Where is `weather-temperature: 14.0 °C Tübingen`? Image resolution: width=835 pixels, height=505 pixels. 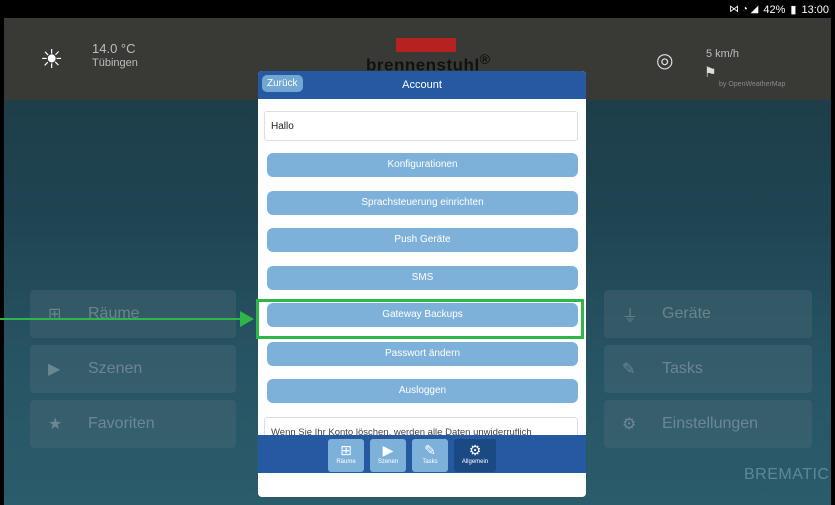
weather-temperature: 14.0 °C Tübingen is located at coordinates (115, 56).